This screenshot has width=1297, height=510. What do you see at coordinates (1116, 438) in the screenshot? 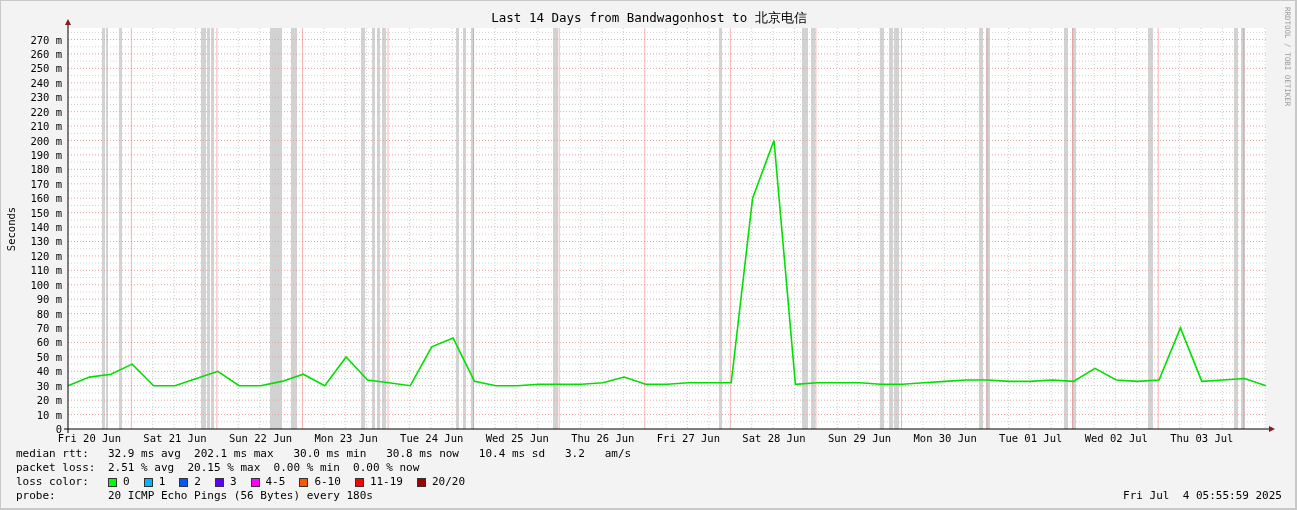
I see `x-tick-label: Wed 02 Jul` at bounding box center [1116, 438].